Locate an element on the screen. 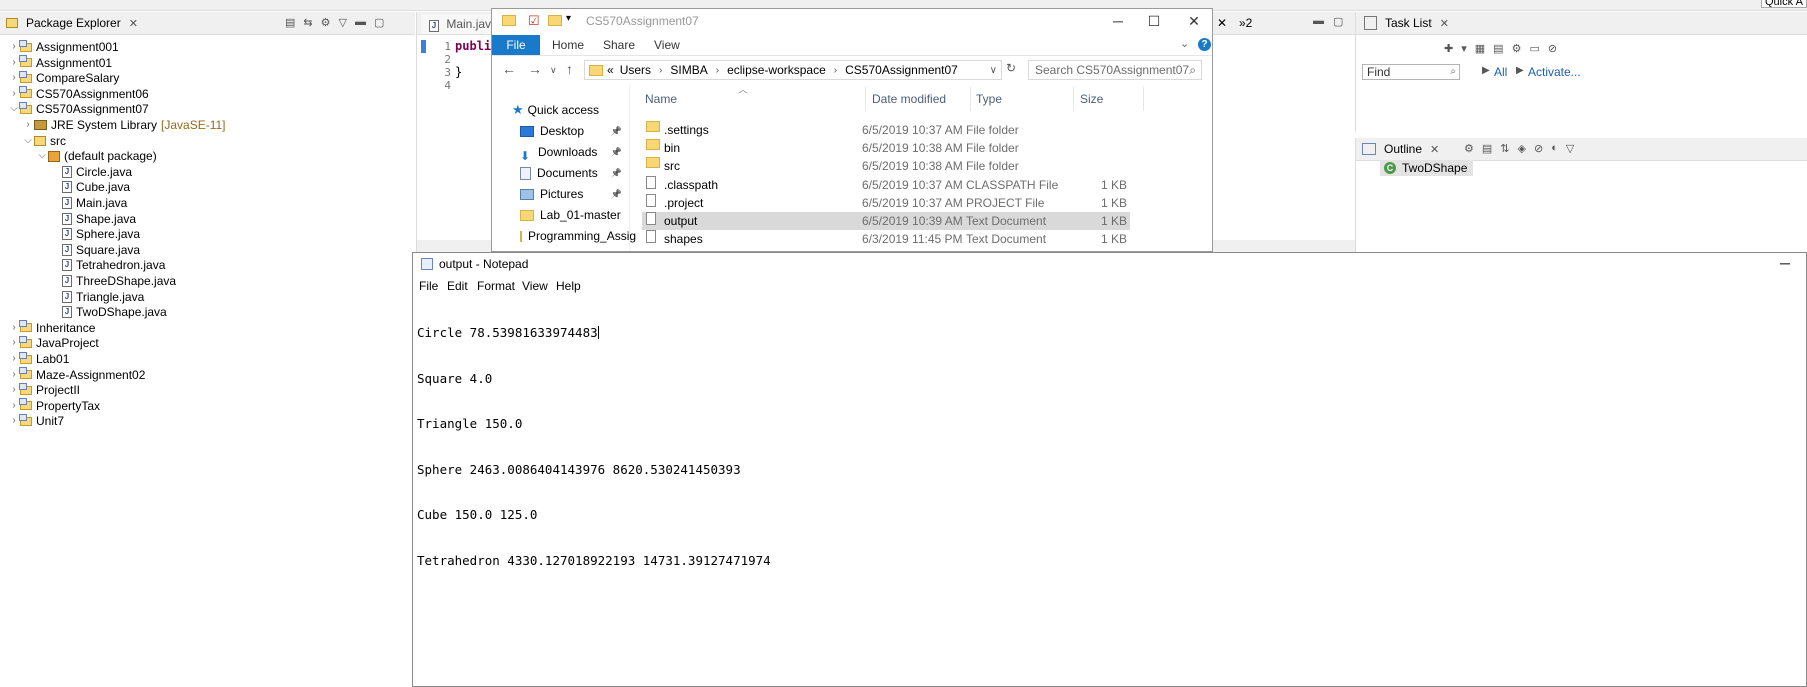 Image resolution: width=1807 pixels, height=687 pixels. nav-item: Lab_01-master is located at coordinates (574, 215).